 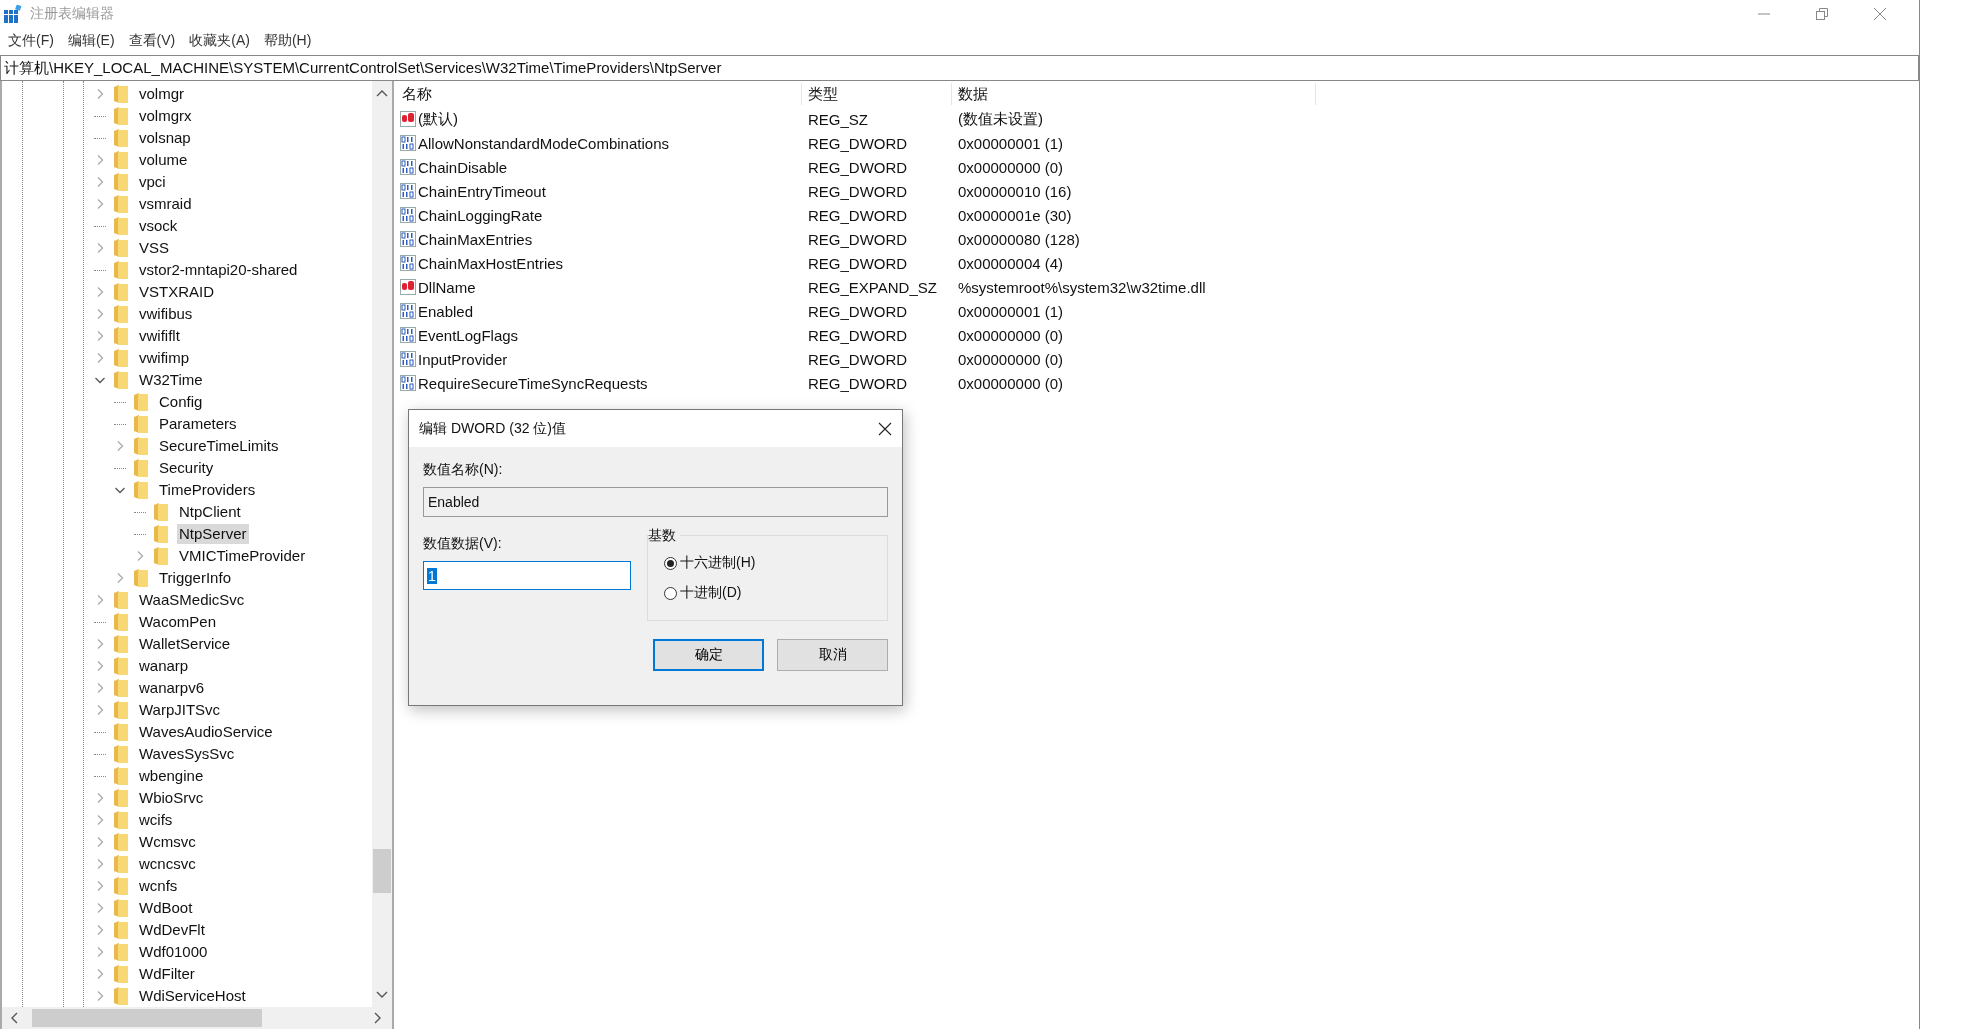 I want to click on tree-item: W32Time, so click(x=171, y=380).